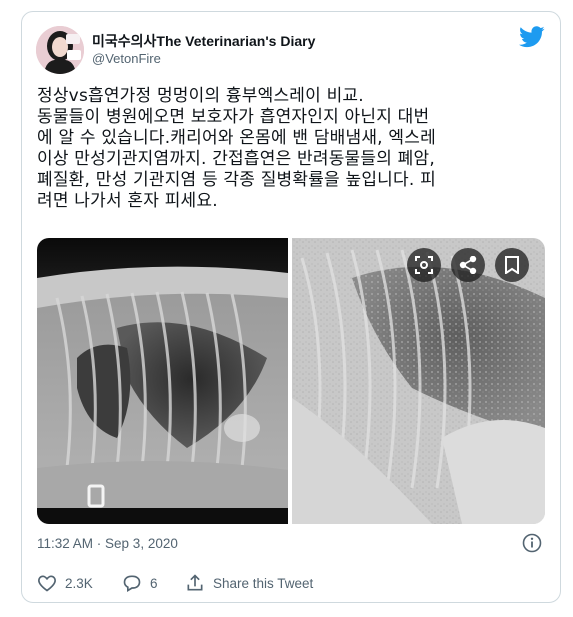  I want to click on like-button: 2.3K, so click(65, 583).